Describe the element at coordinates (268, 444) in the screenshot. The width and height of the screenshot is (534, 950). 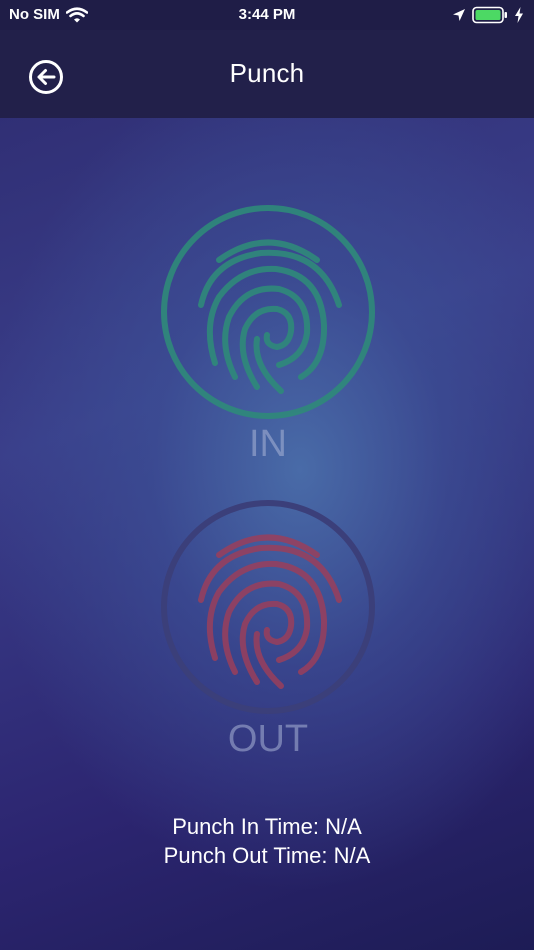
I see `punch-in-label: IN` at that location.